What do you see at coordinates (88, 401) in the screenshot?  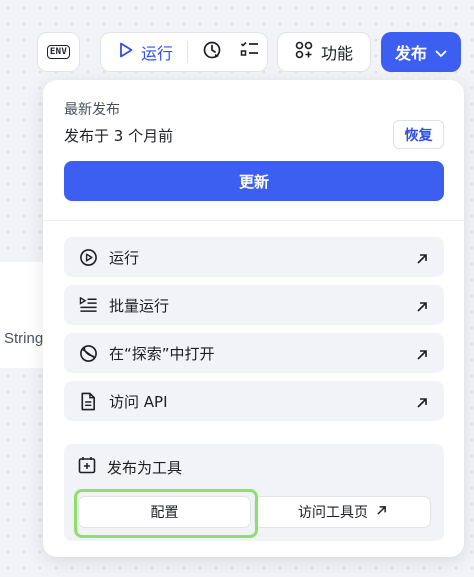 I see `document-icon` at bounding box center [88, 401].